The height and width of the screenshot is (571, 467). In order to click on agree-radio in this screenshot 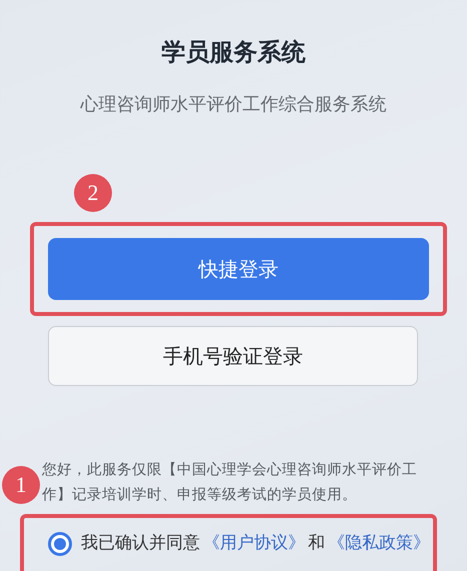, I will do `click(60, 544)`.